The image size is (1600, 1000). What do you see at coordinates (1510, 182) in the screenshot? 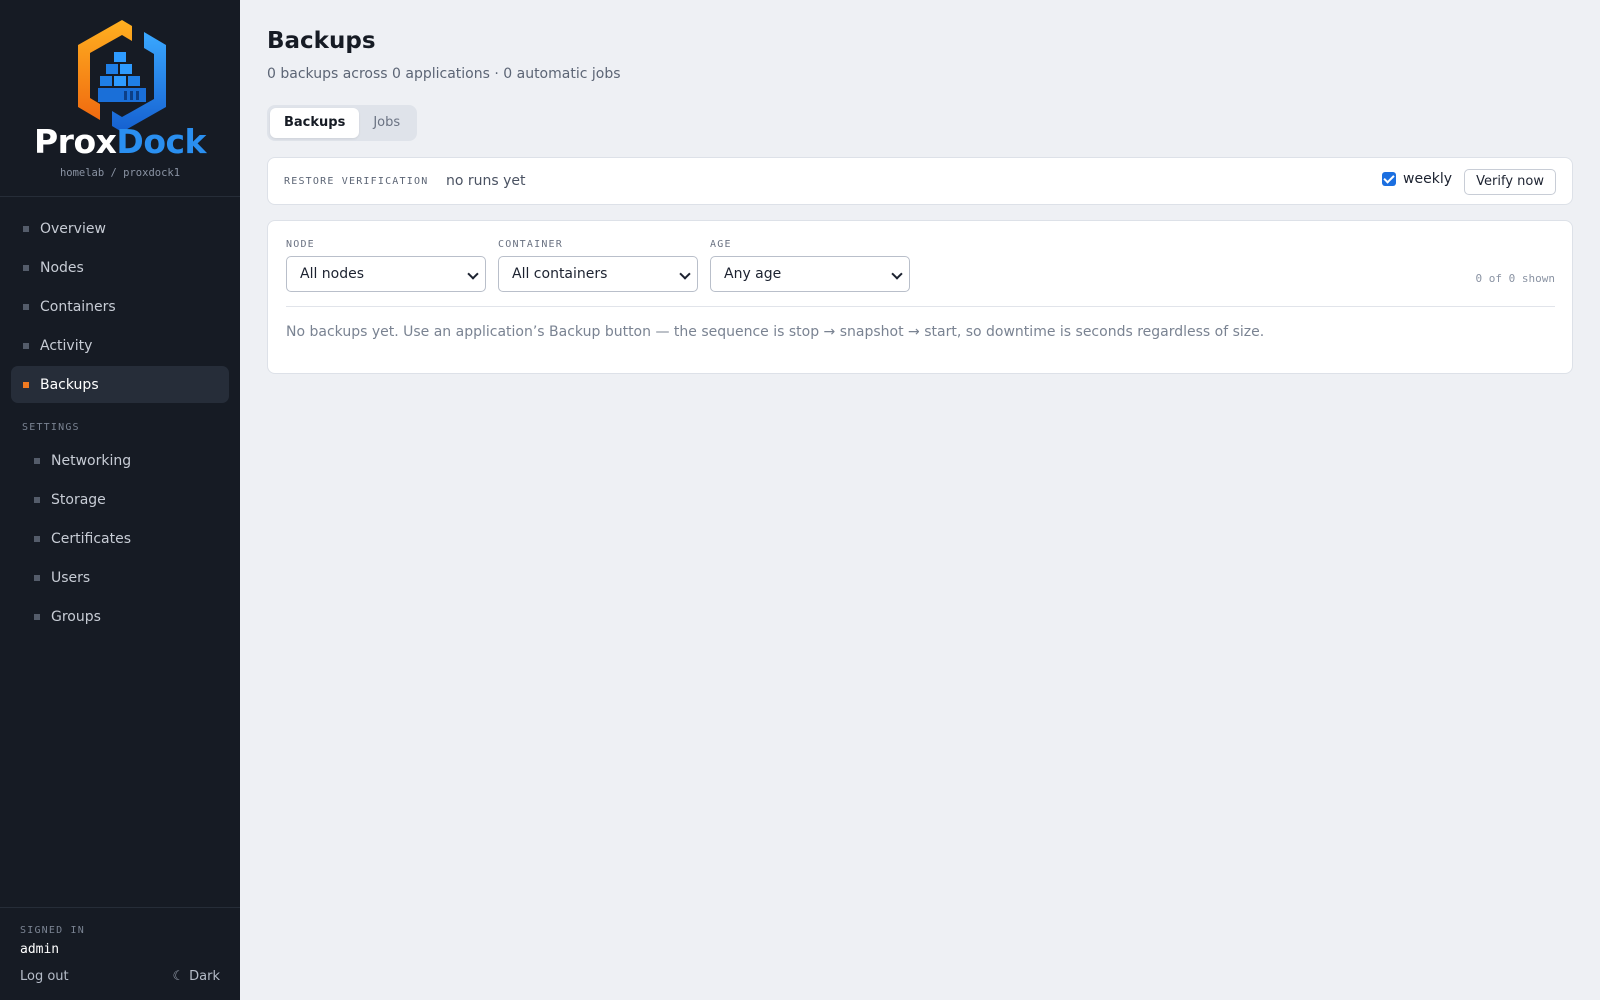
I see `verify-now-button: Verify now` at bounding box center [1510, 182].